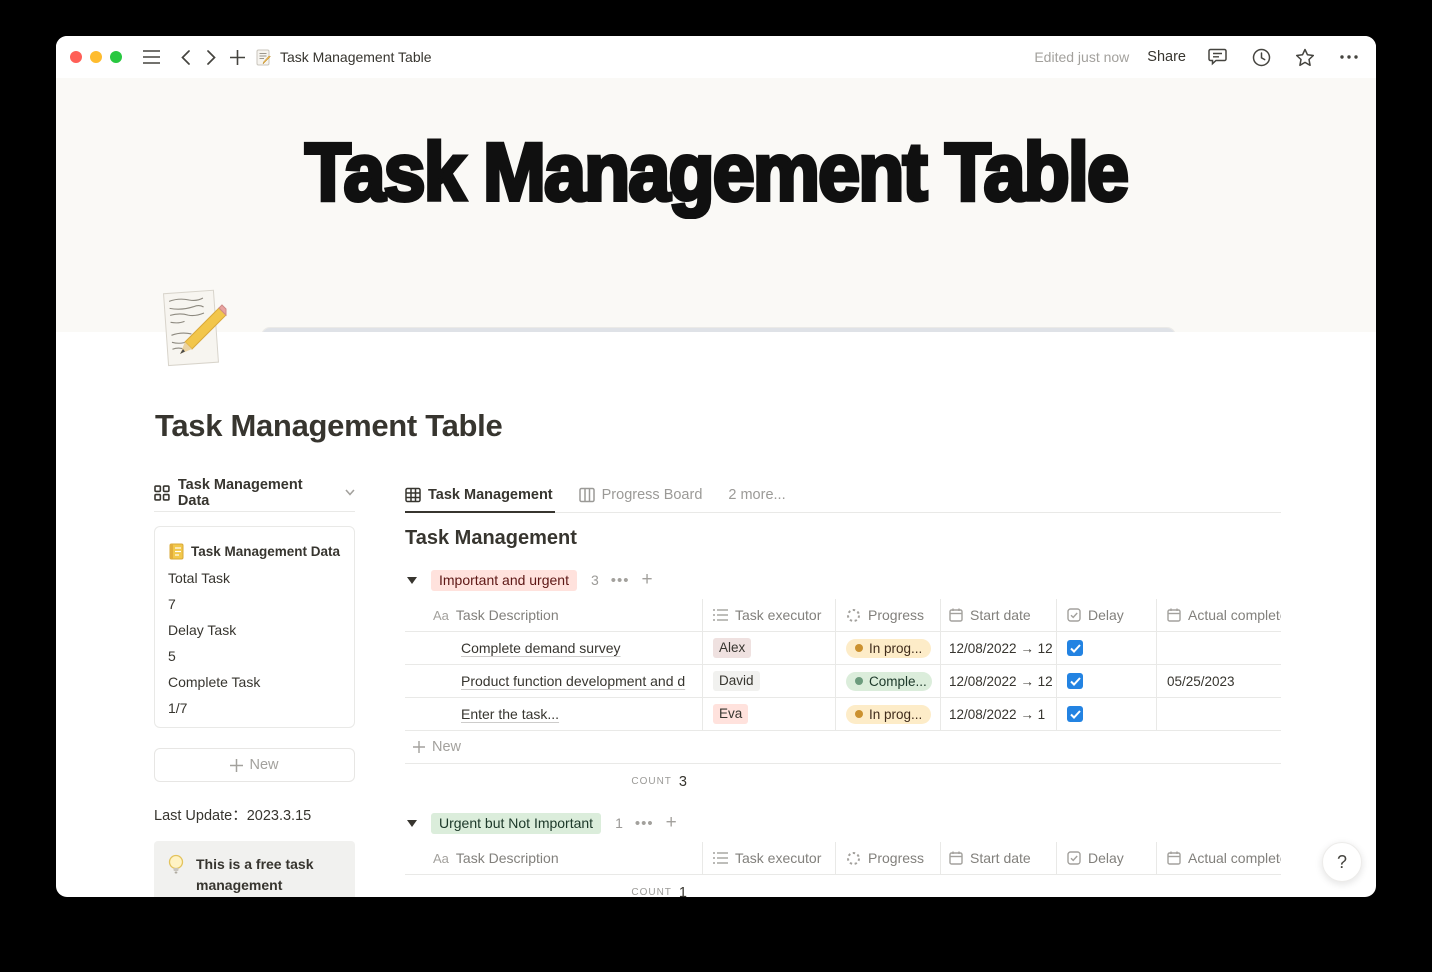  I want to click on group-name-badge: Important and urgent, so click(504, 580).